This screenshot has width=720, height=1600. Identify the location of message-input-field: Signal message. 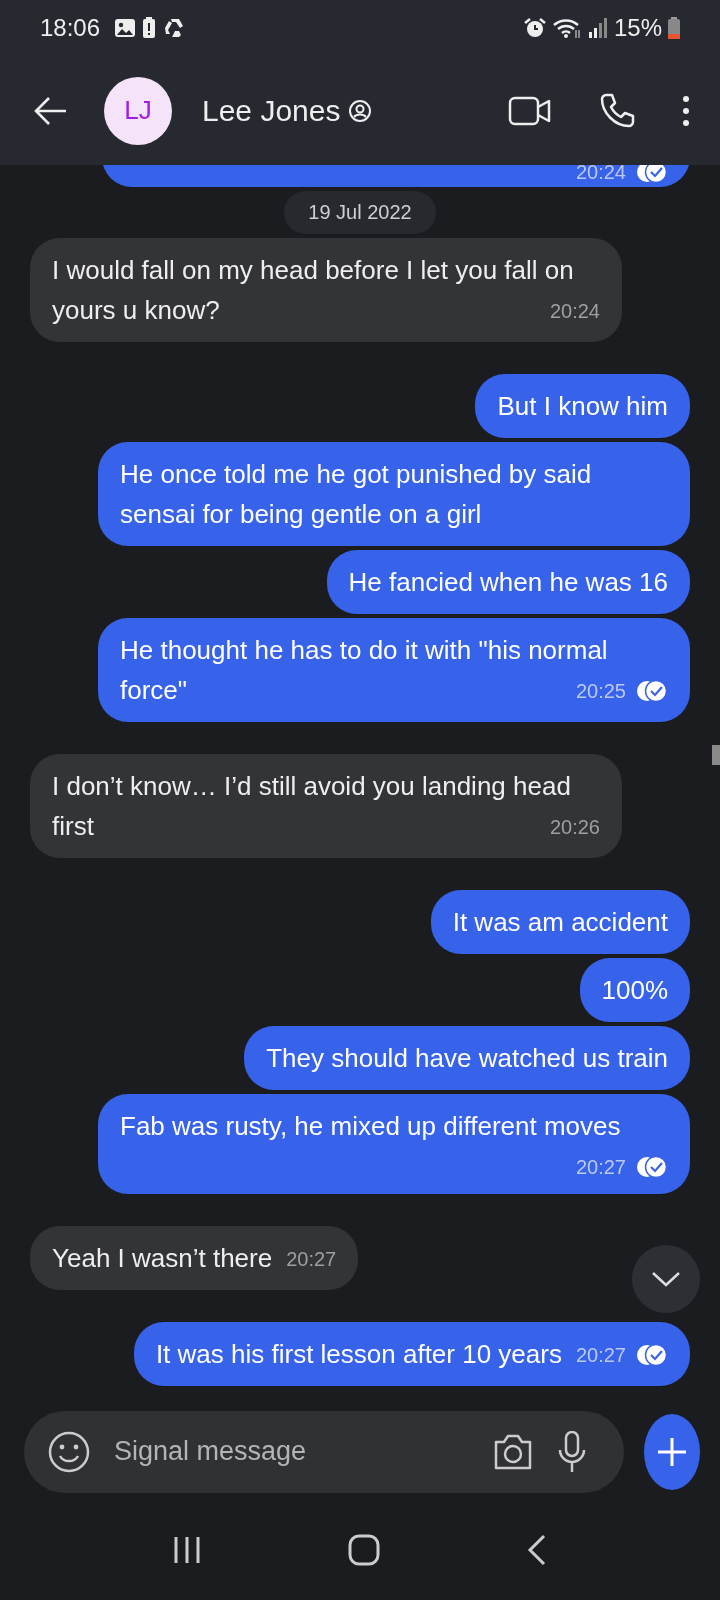
(291, 1451).